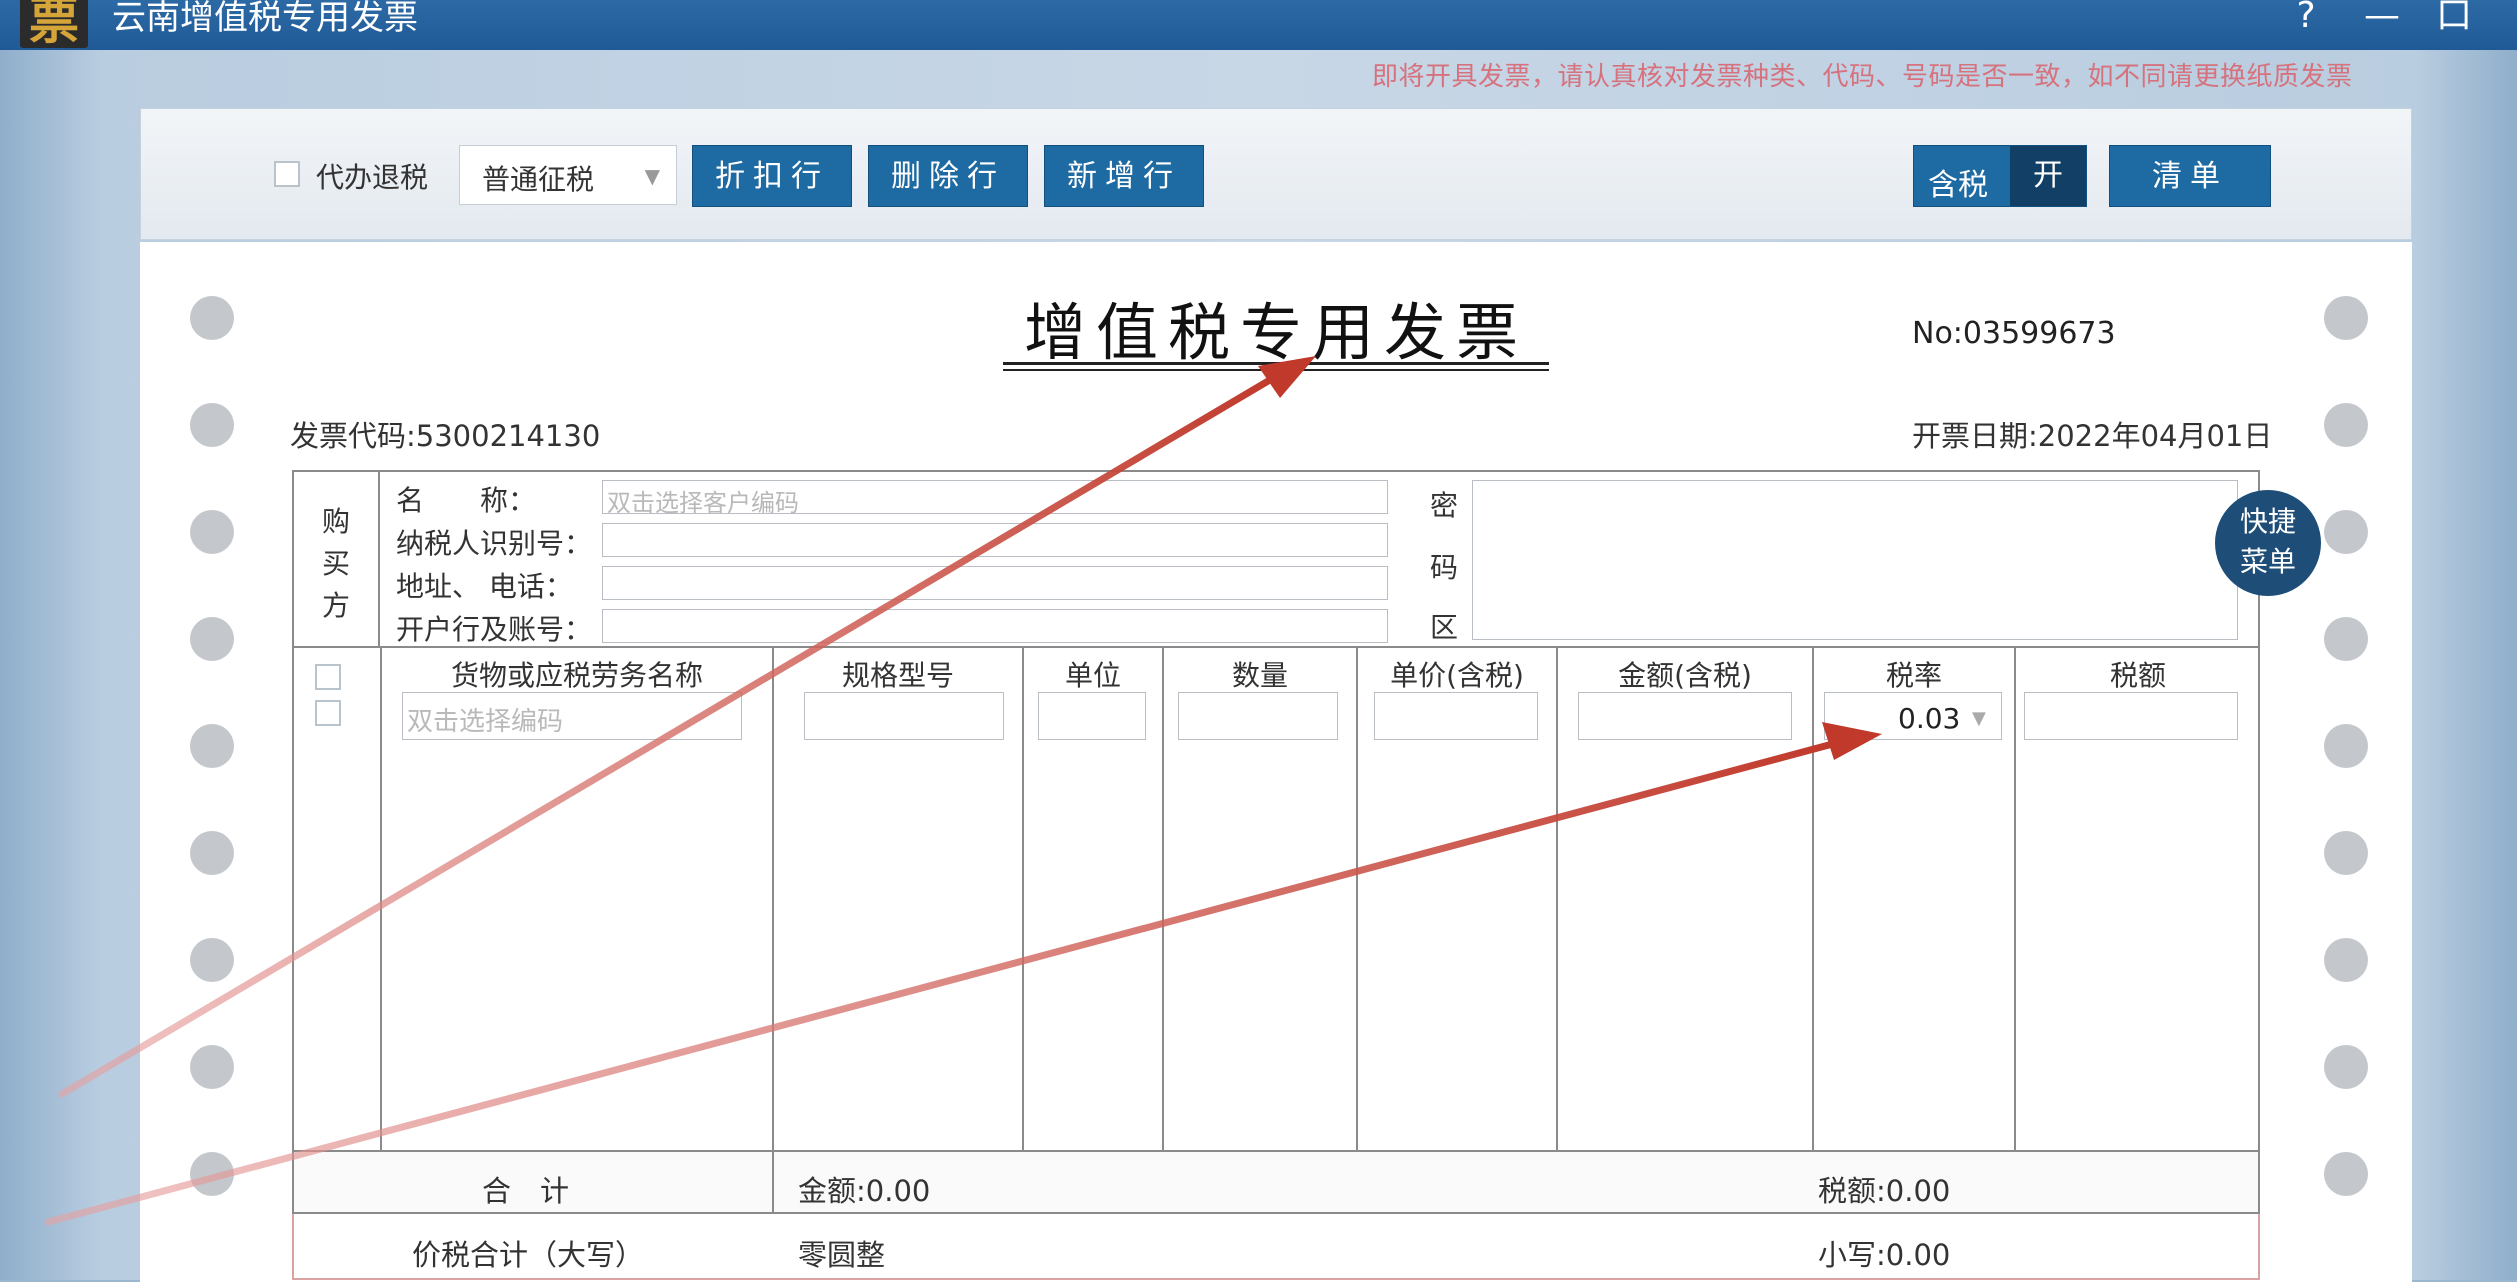 The height and width of the screenshot is (1282, 2517). Describe the element at coordinates (528, 1255) in the screenshot. I see `grand-total-label: 价税合计（大写）` at that location.